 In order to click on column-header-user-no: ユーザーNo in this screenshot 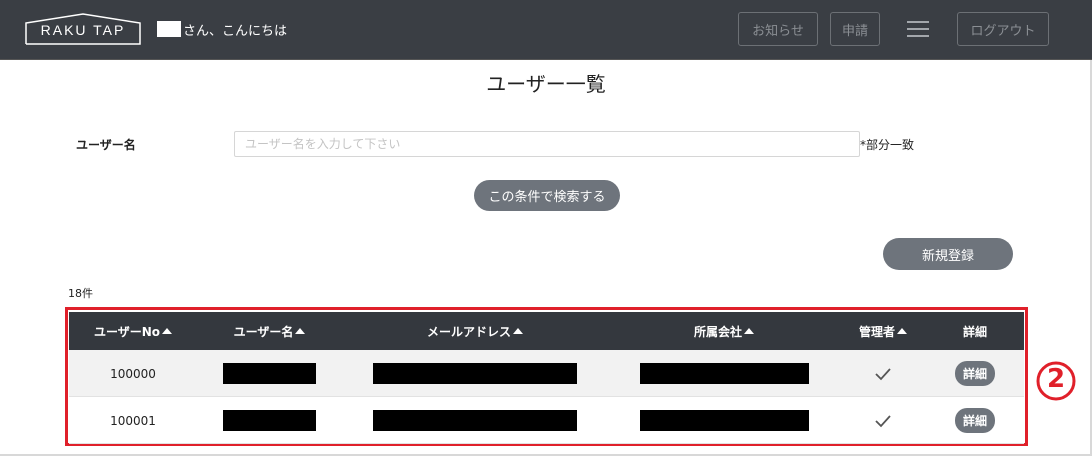, I will do `click(133, 331)`.